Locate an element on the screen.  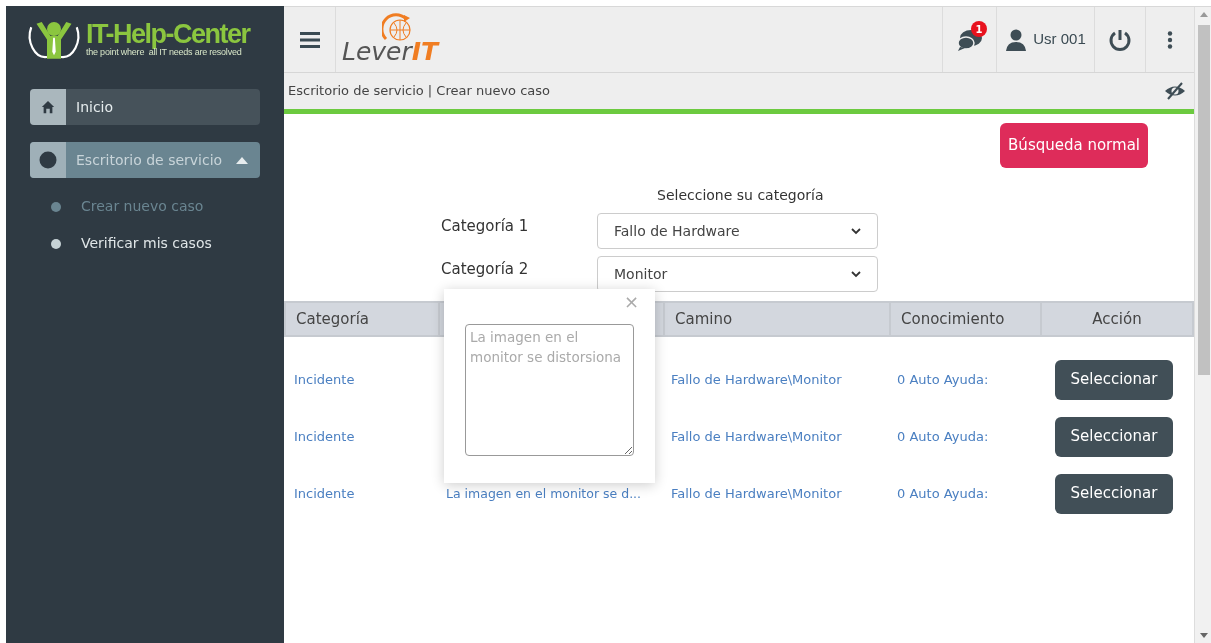
chat-button: 1 is located at coordinates (969, 39).